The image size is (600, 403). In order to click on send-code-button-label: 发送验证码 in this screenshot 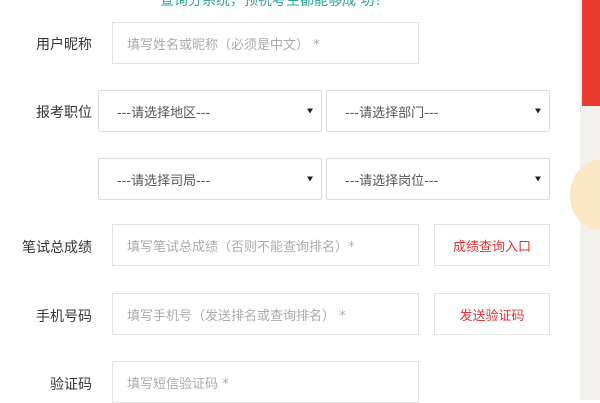, I will do `click(492, 316)`.